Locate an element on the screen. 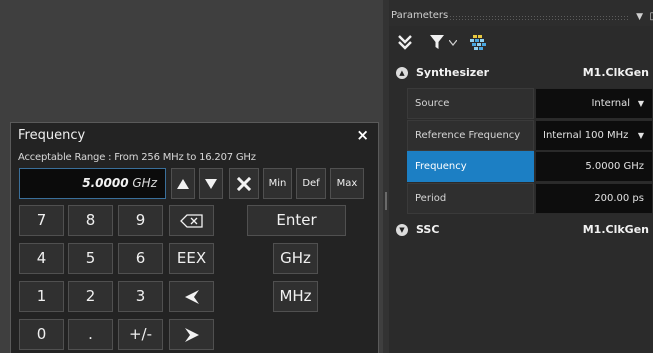  key-3: 3 is located at coordinates (140, 296).